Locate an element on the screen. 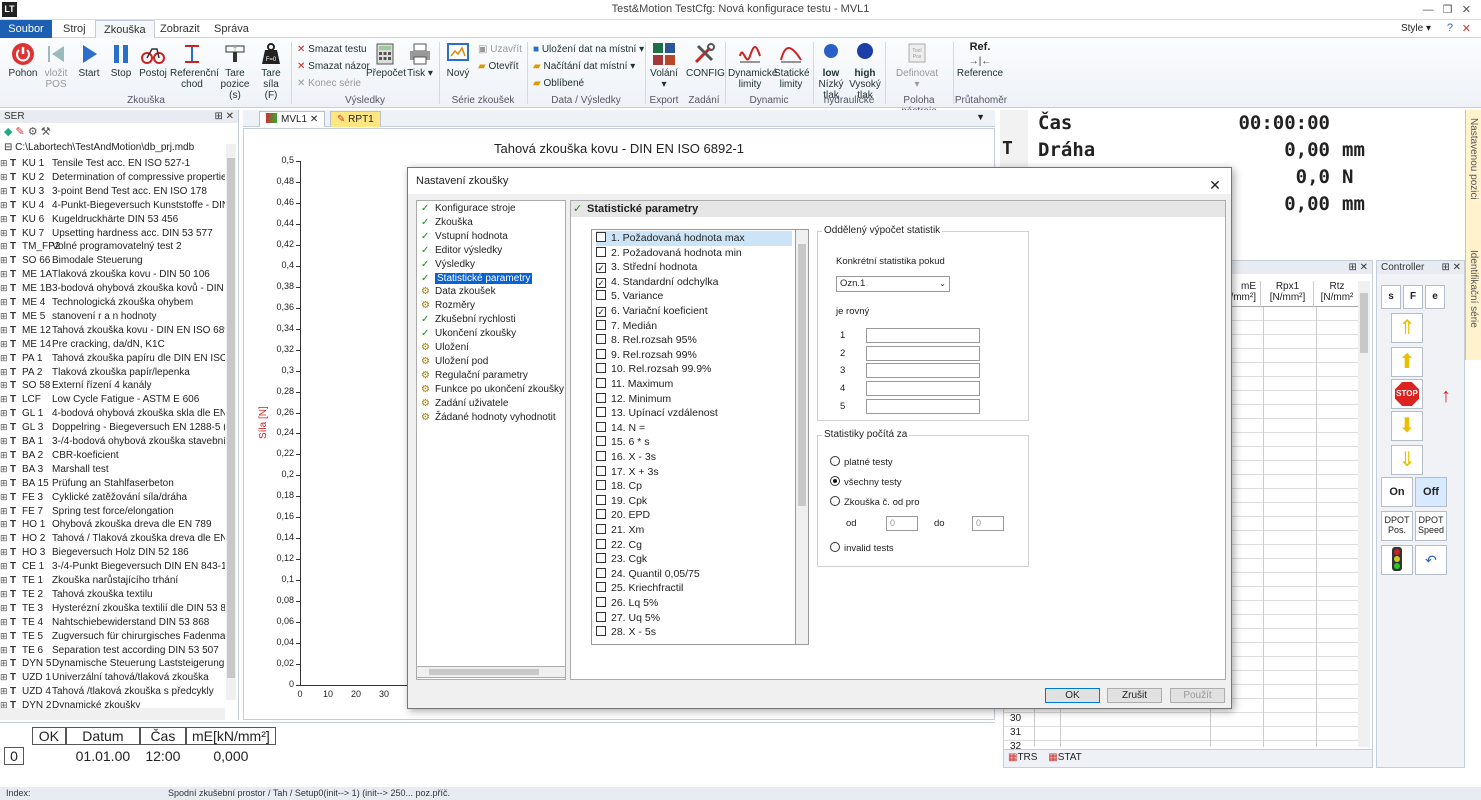  from-field: 0 is located at coordinates (902, 523).